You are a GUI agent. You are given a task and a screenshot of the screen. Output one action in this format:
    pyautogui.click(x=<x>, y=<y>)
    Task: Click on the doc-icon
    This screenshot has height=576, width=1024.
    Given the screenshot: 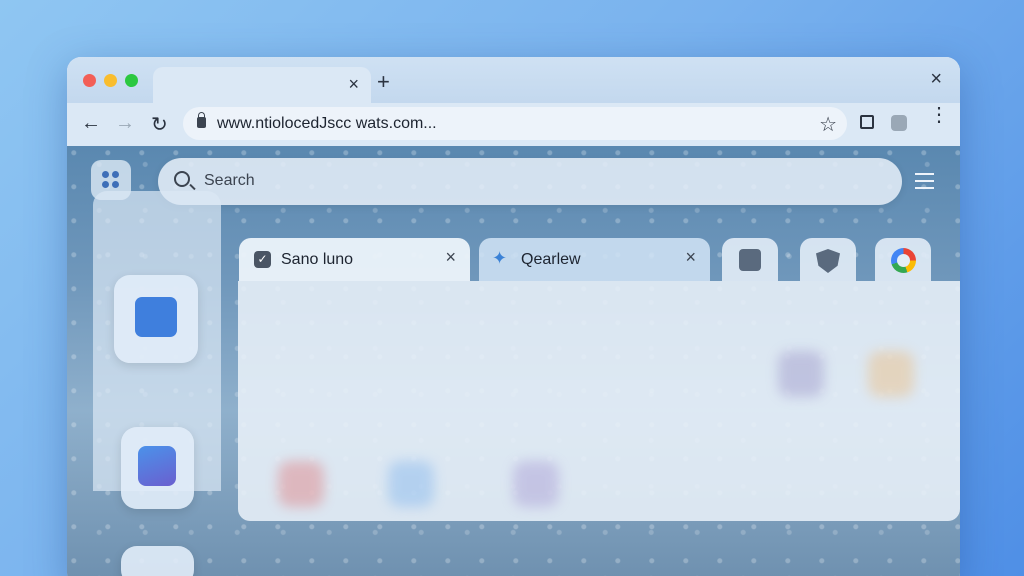 What is the action you would take?
    pyautogui.click(x=750, y=260)
    